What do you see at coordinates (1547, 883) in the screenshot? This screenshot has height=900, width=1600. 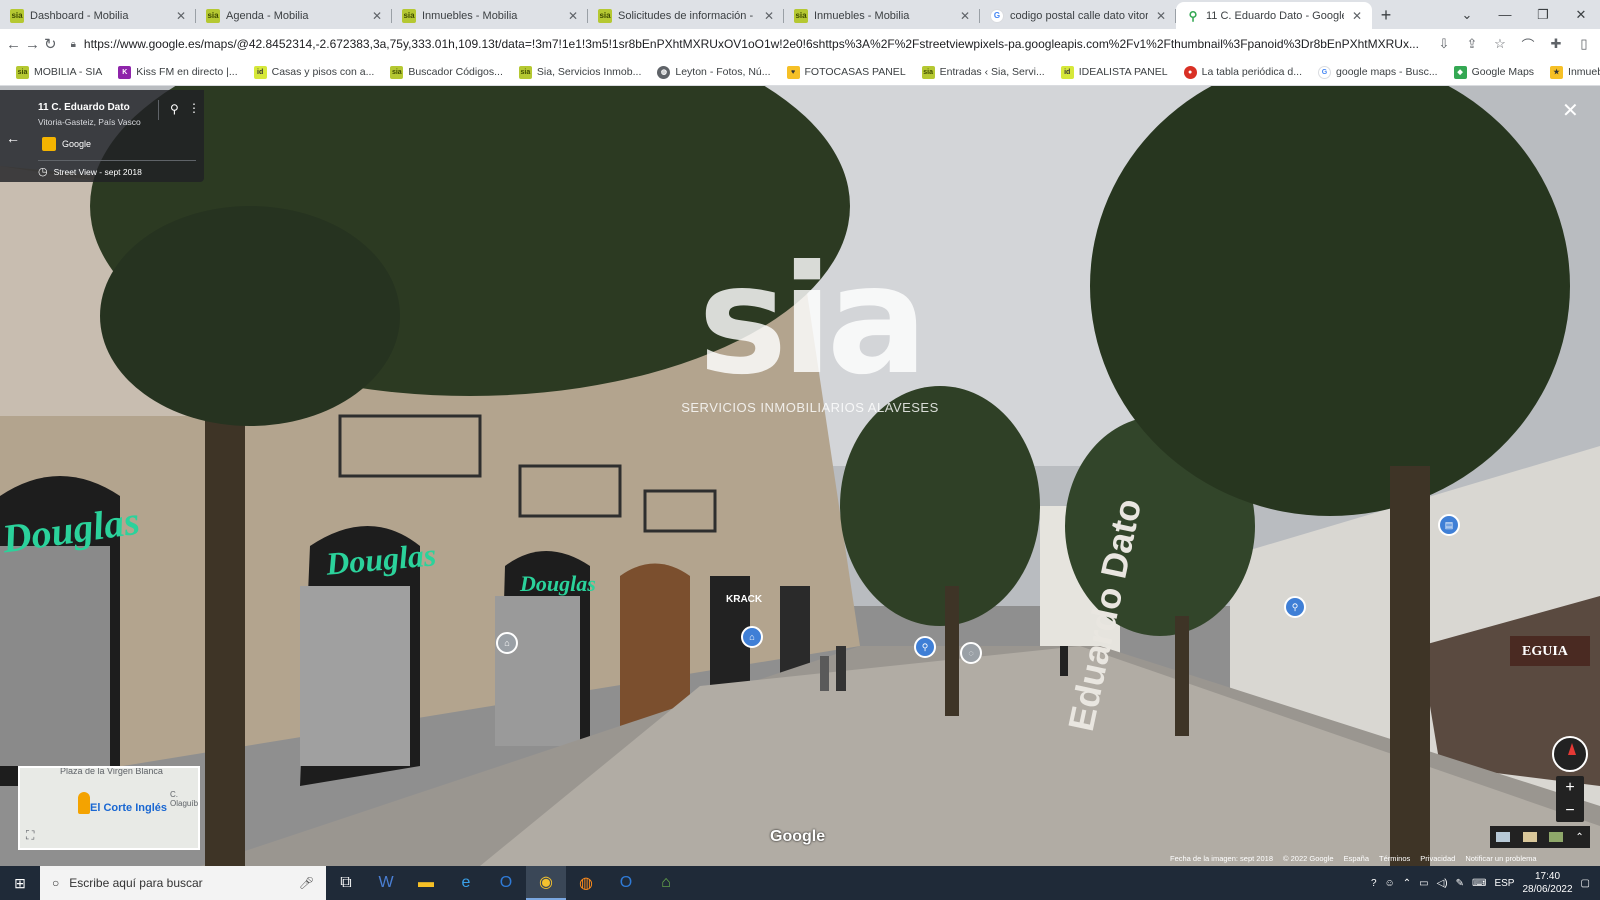 I see `taskbar-clock: 17:40 28/06/2022` at bounding box center [1547, 883].